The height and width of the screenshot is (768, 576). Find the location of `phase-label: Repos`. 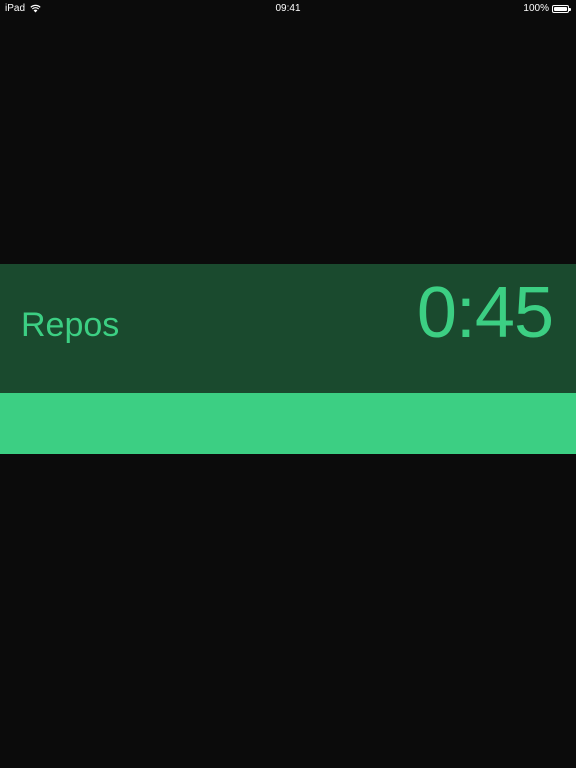

phase-label: Repos is located at coordinates (70, 325).